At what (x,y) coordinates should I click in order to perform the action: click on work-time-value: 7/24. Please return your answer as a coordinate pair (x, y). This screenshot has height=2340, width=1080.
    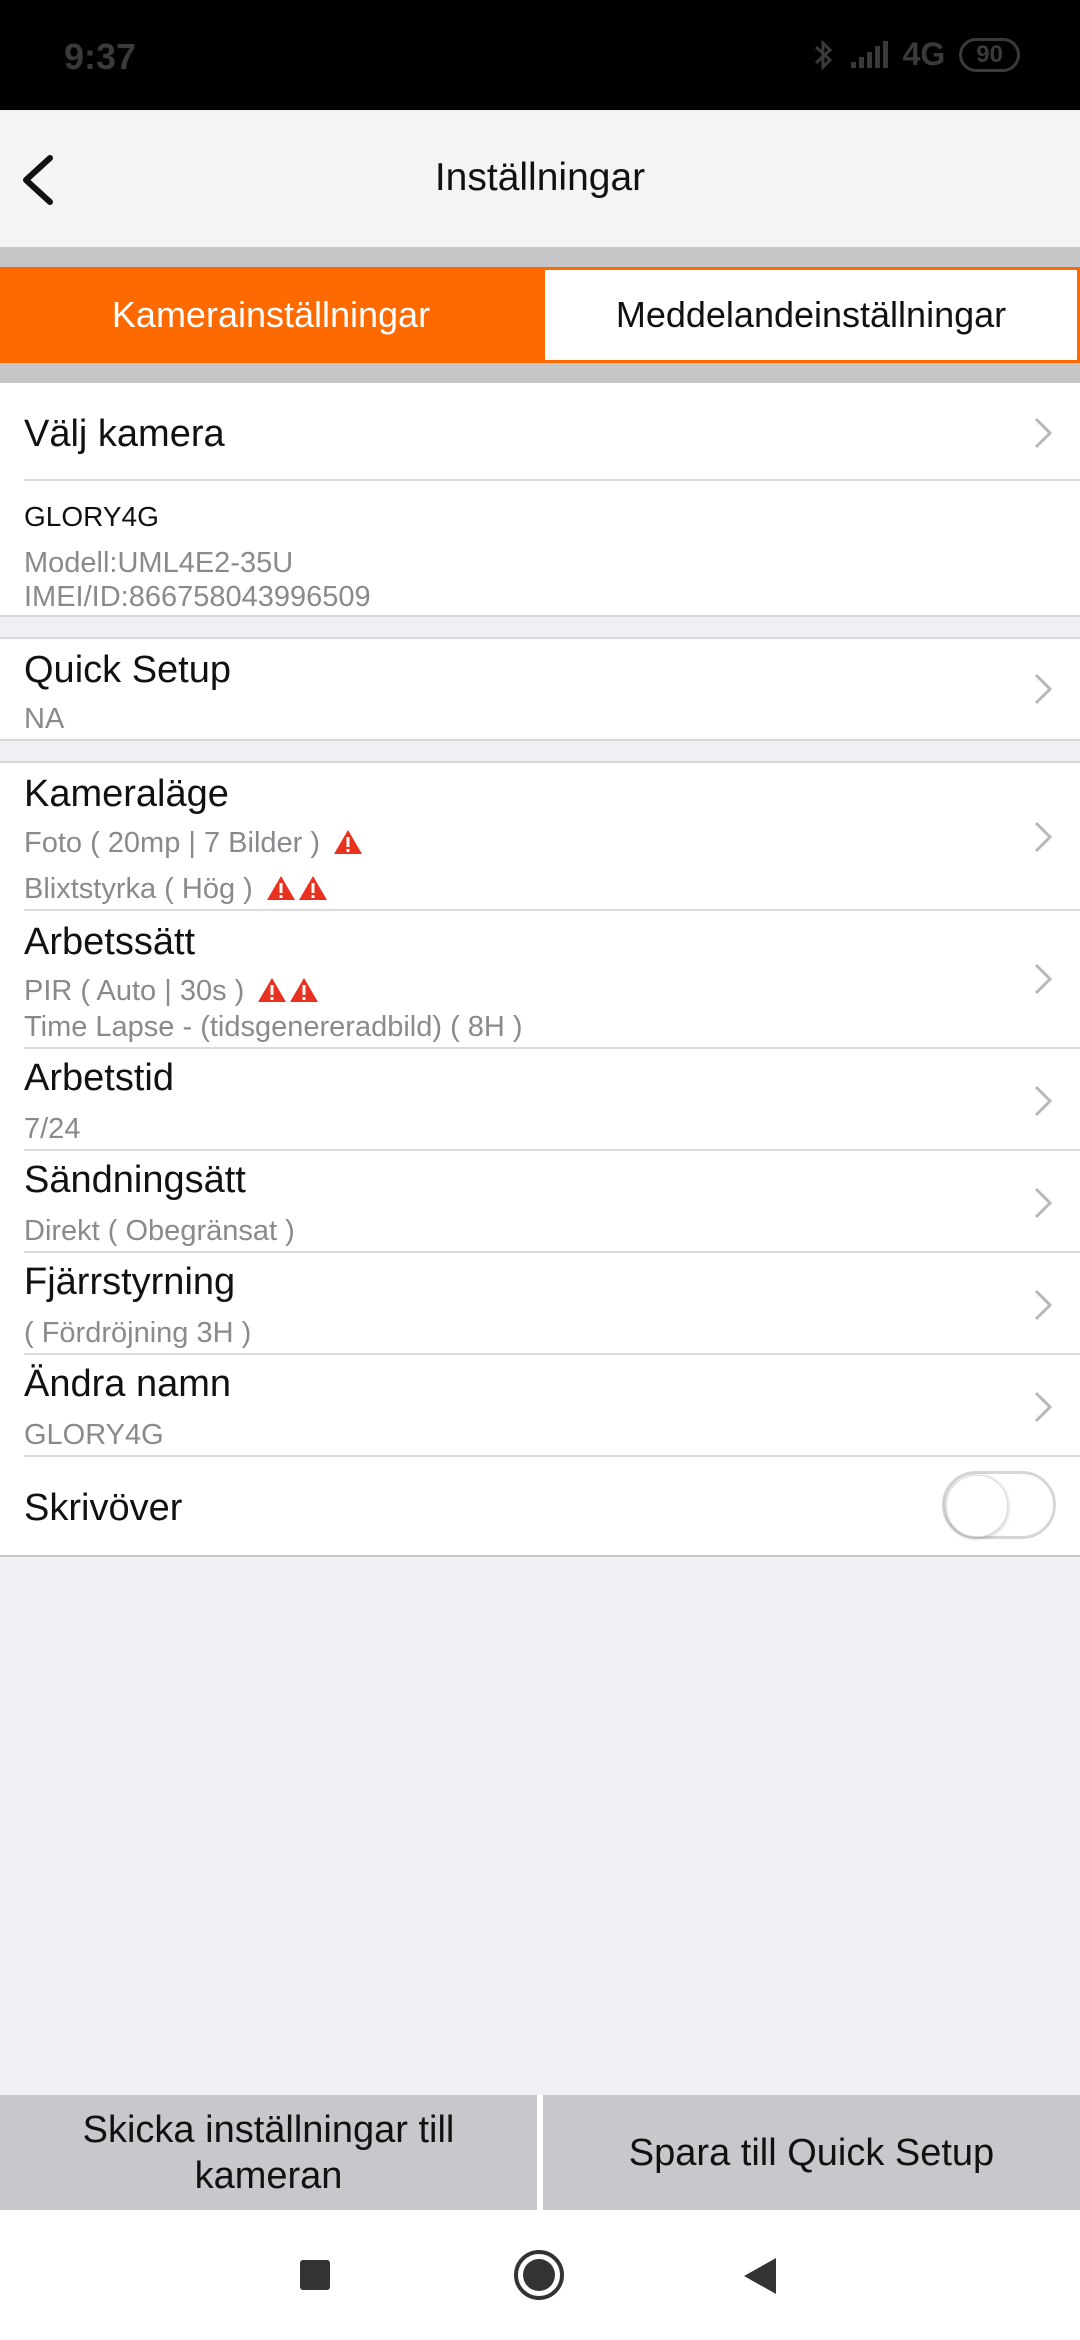
    Looking at the image, I should click on (52, 1129).